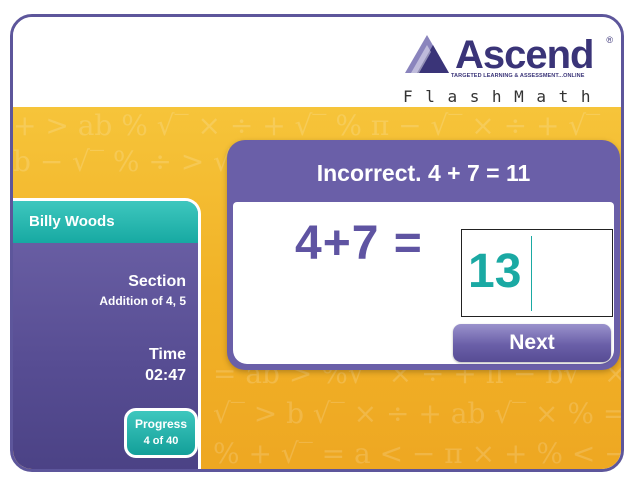  What do you see at coordinates (142, 301) in the screenshot?
I see `section-value: Addition of 4, 5` at bounding box center [142, 301].